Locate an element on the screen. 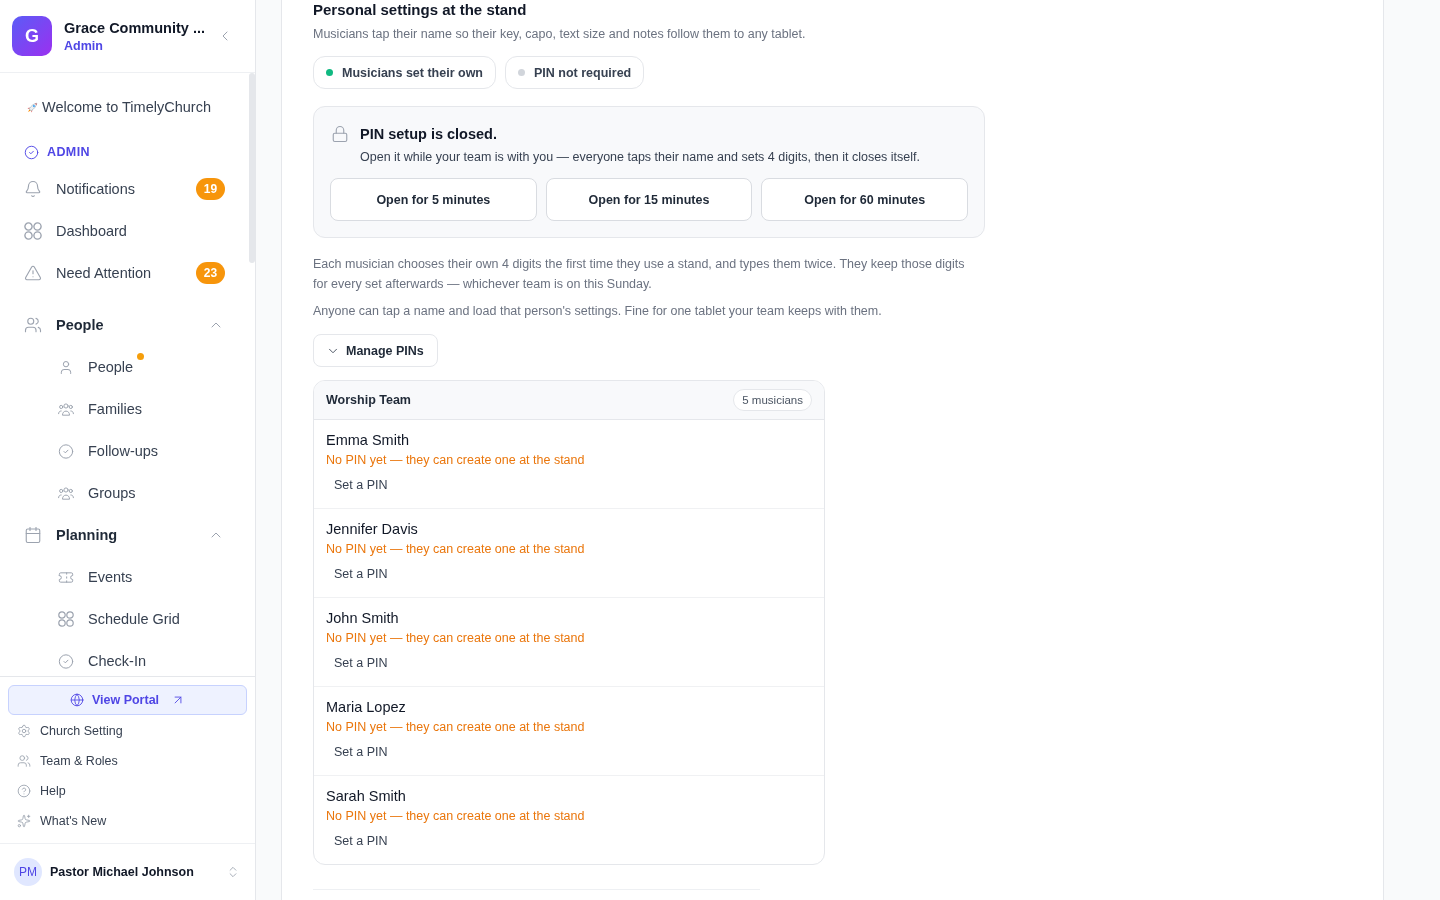 This screenshot has height=900, width=1440. nav-item: Need Attention 23 is located at coordinates (124, 273).